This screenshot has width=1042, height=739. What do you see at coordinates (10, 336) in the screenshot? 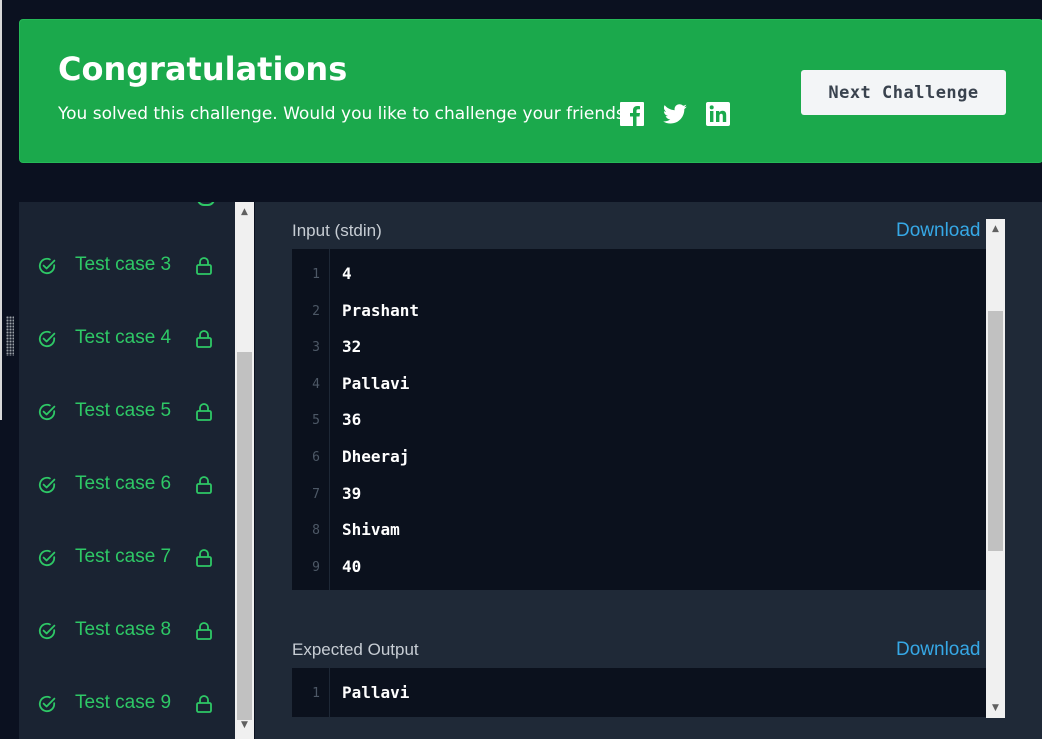
I see `resize-grip` at bounding box center [10, 336].